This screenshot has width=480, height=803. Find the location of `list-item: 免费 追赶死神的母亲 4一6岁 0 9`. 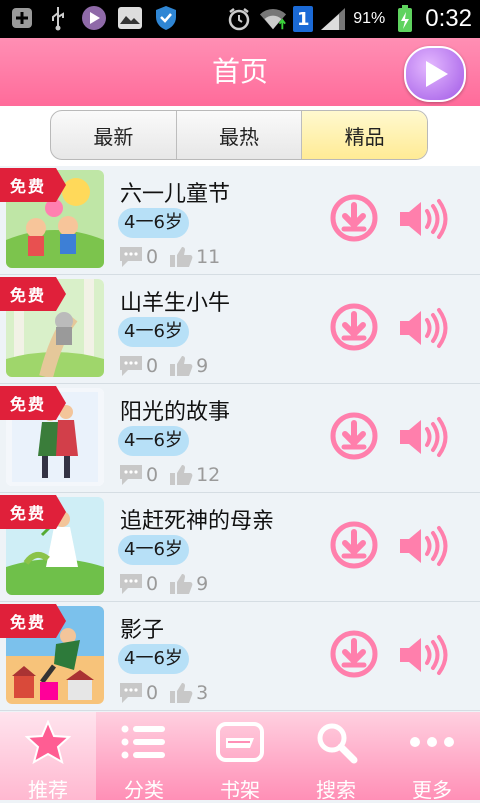

list-item: 免费 追赶死神的母亲 4一6岁 0 9 is located at coordinates (240, 547).